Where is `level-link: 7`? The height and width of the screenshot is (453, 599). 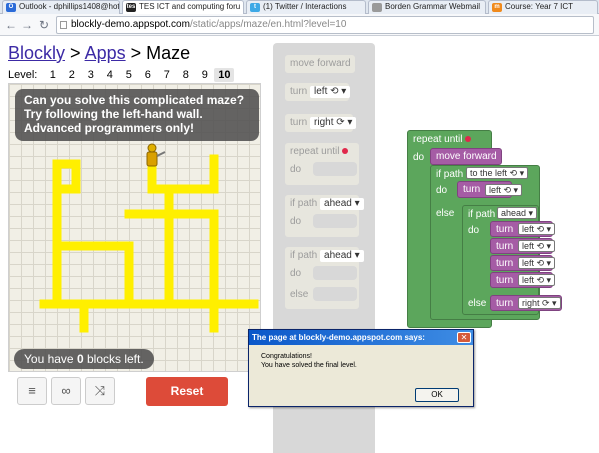 level-link: 7 is located at coordinates (166, 75).